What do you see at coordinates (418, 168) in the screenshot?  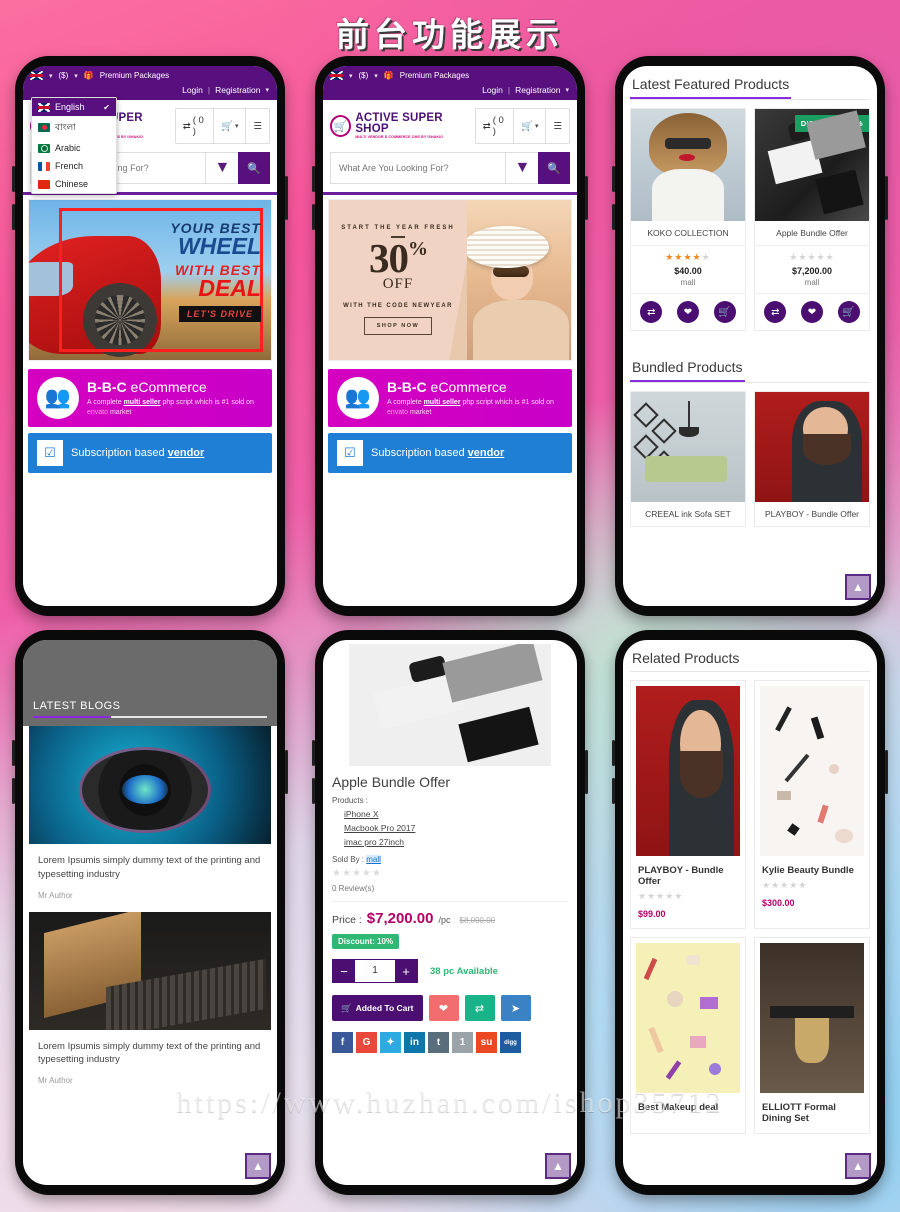 I see `search-input` at bounding box center [418, 168].